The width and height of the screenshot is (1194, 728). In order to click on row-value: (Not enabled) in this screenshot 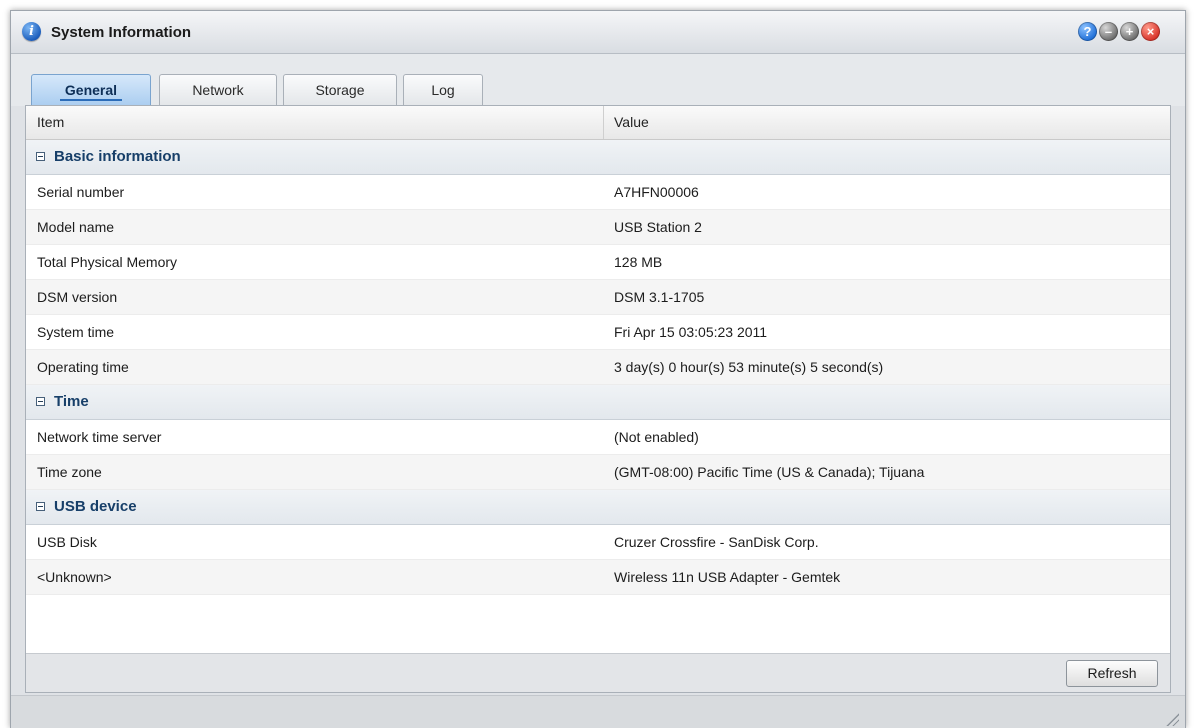, I will do `click(656, 437)`.